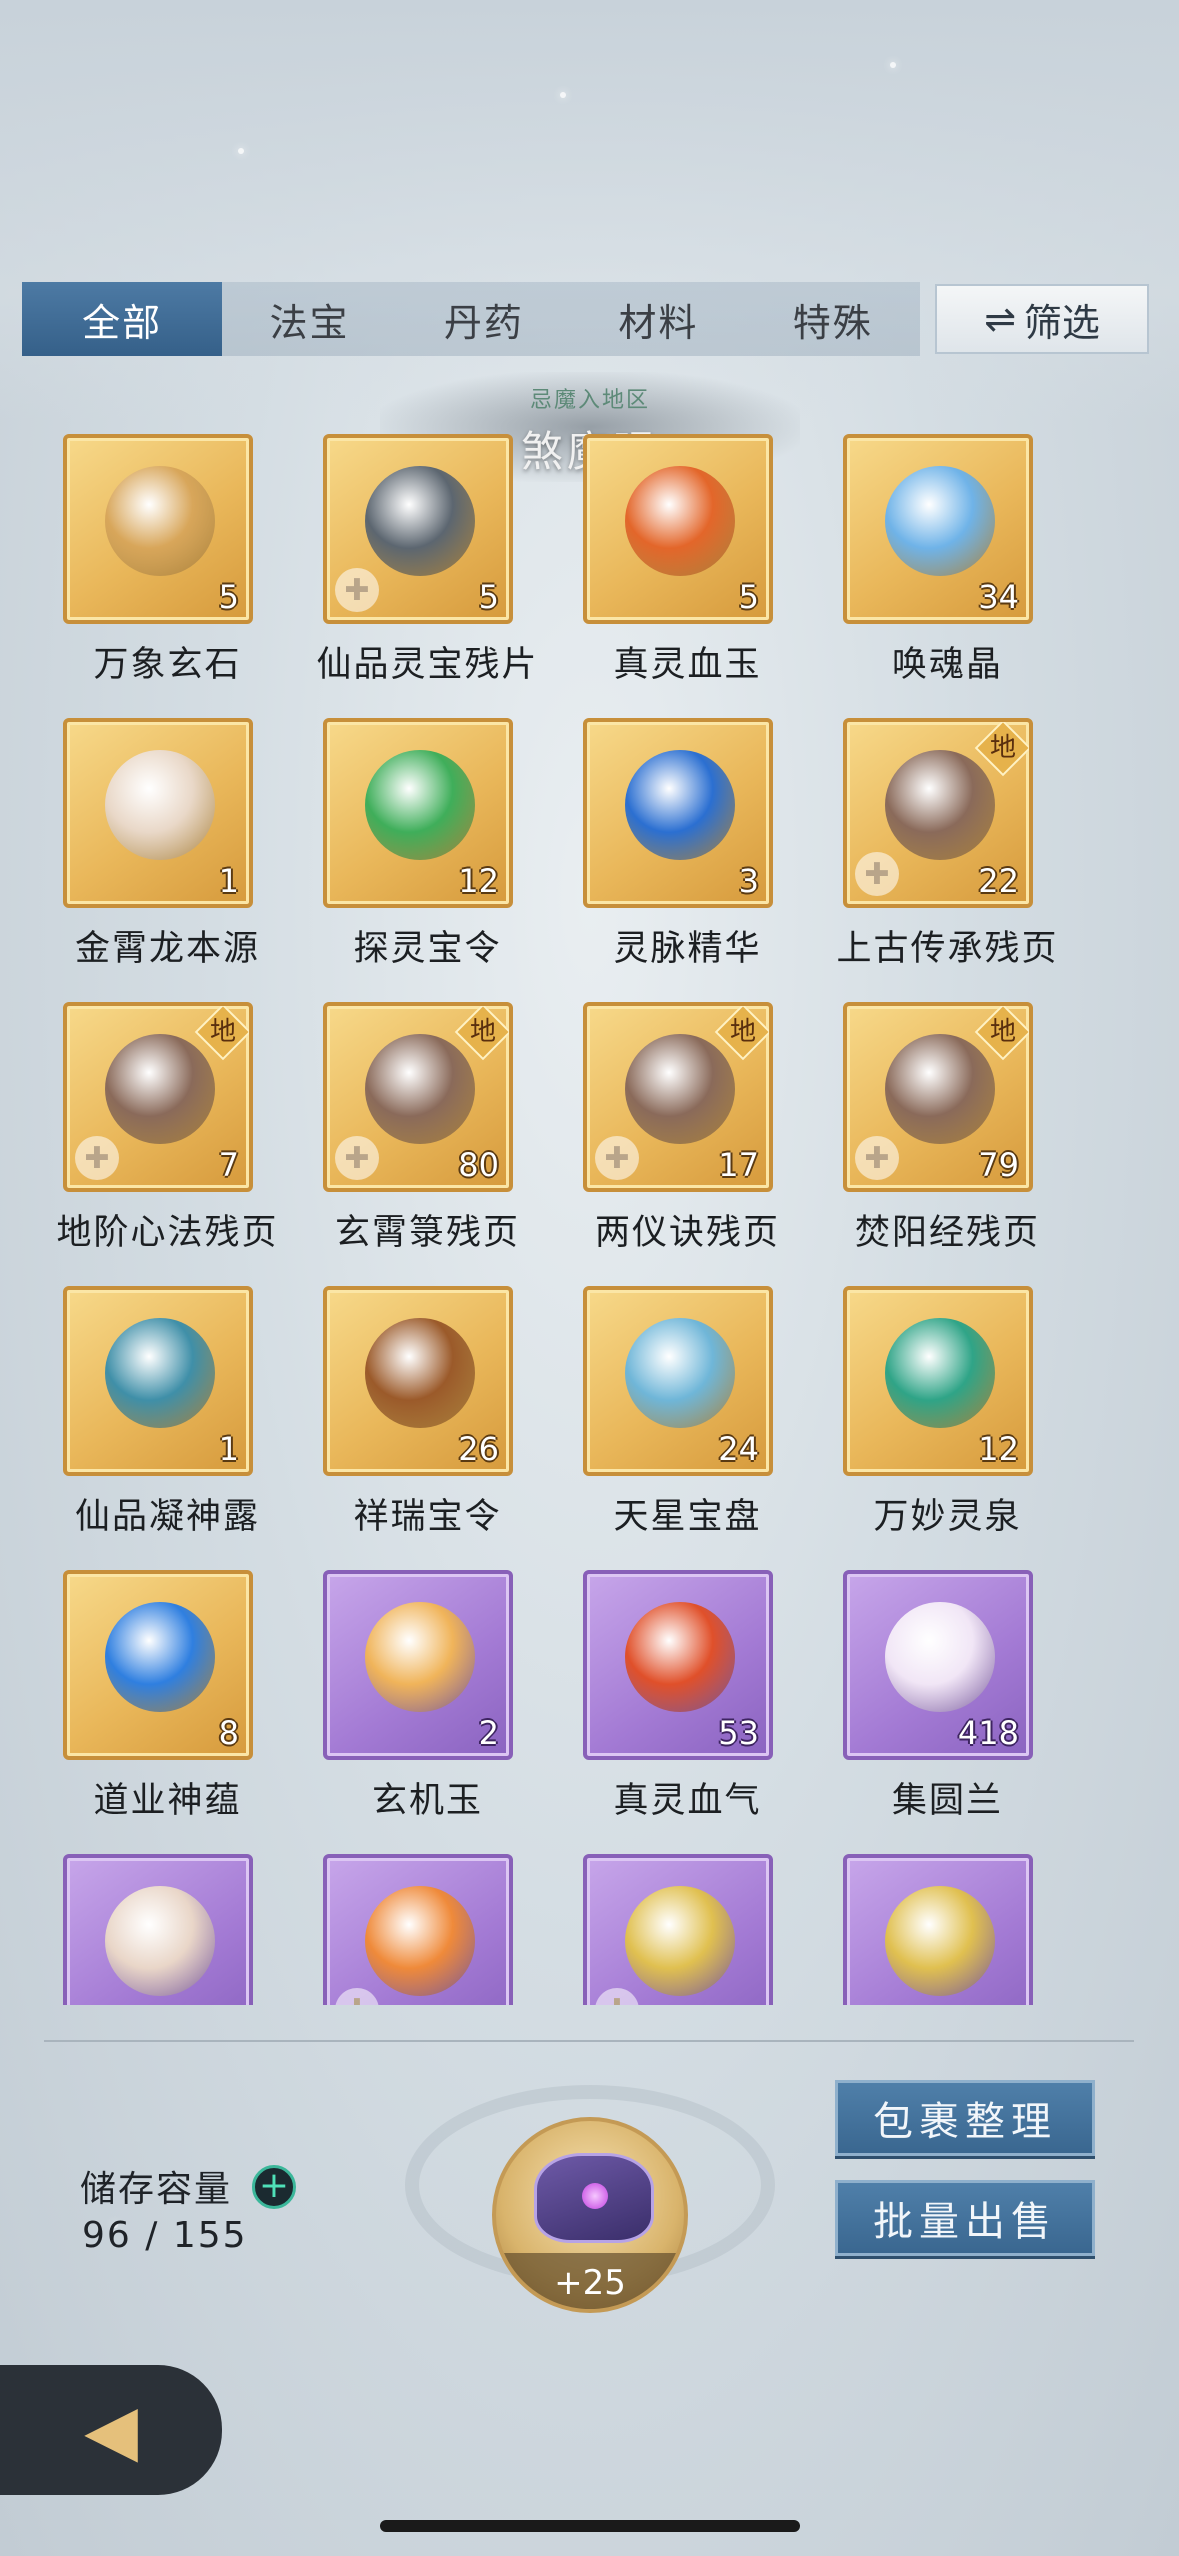  I want to click on item-tile: 2, so click(418, 1665).